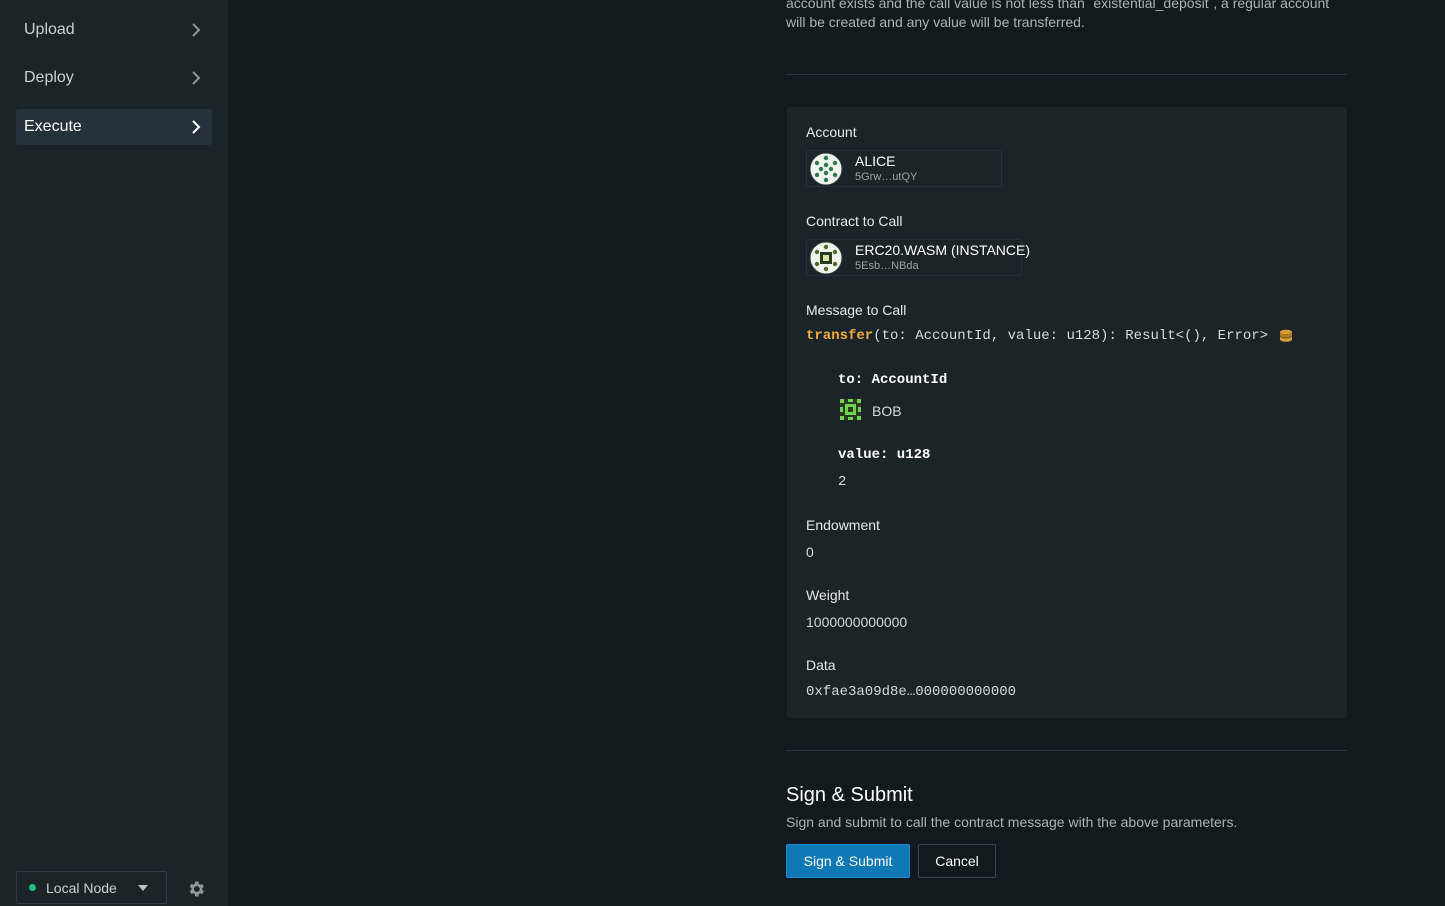 This screenshot has width=1445, height=906. I want to click on node-label: Local Node, so click(81, 887).